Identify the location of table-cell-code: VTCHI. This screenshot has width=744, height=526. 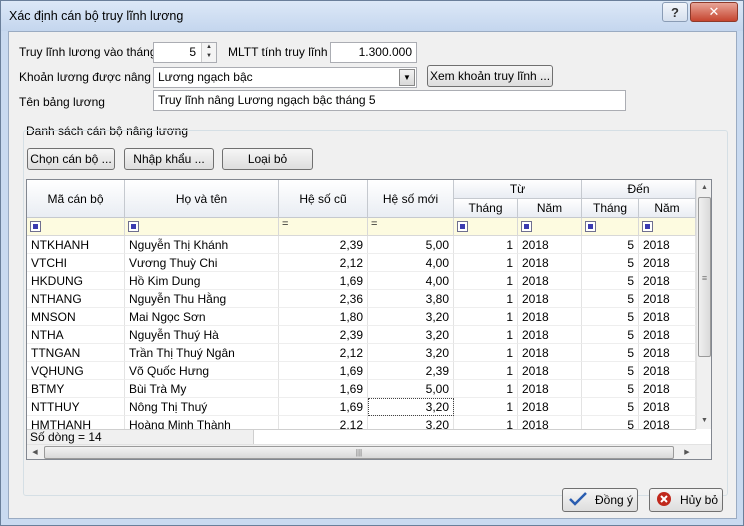
(76, 263).